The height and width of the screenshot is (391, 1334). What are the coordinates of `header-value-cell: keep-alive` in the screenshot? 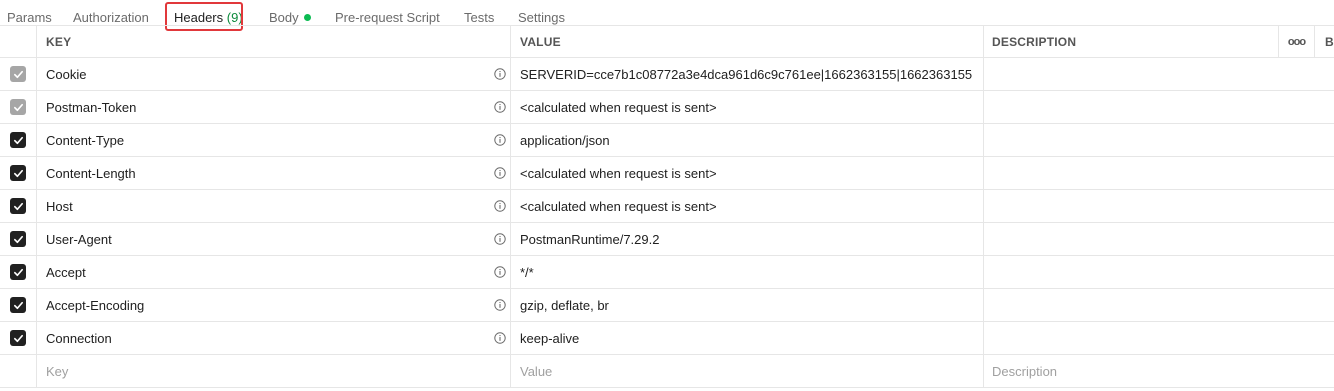 It's located at (746, 338).